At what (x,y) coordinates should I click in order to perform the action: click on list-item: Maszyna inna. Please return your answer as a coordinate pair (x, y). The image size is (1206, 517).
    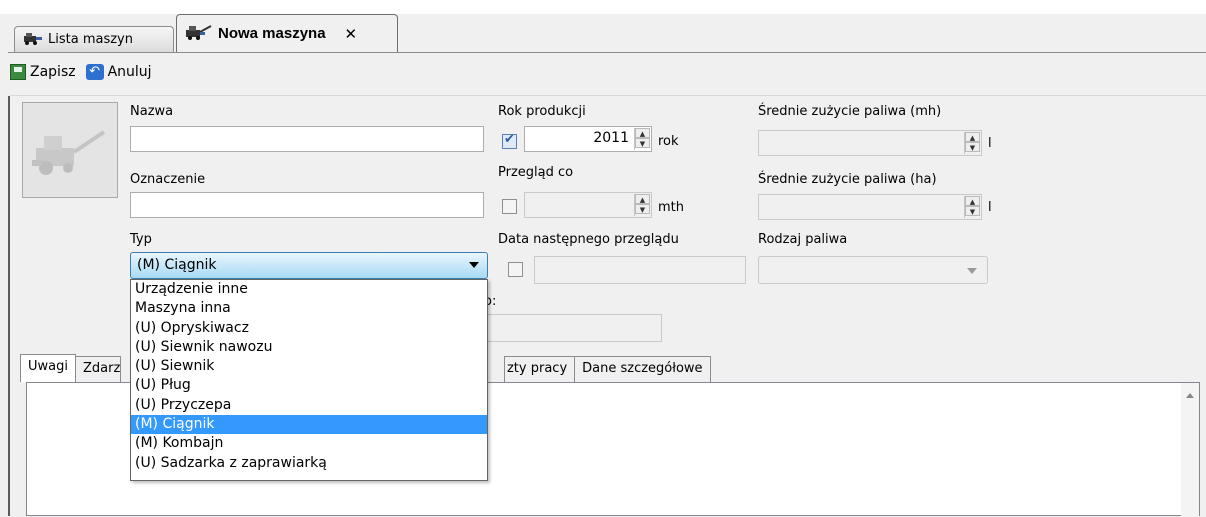
    Looking at the image, I should click on (309, 308).